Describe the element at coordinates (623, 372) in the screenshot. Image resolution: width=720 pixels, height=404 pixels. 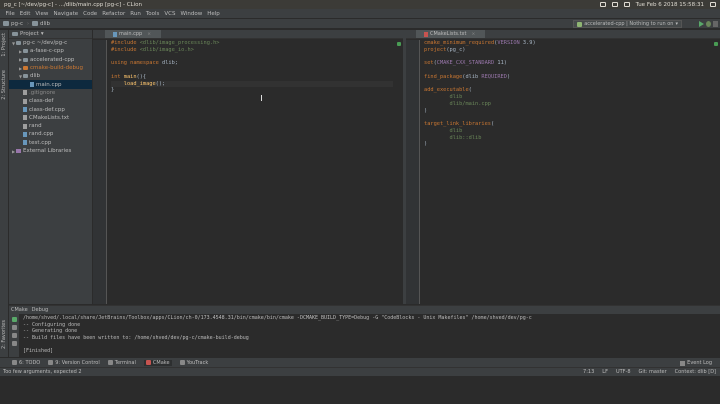
I see `file-encoding: UTF-8` at that location.